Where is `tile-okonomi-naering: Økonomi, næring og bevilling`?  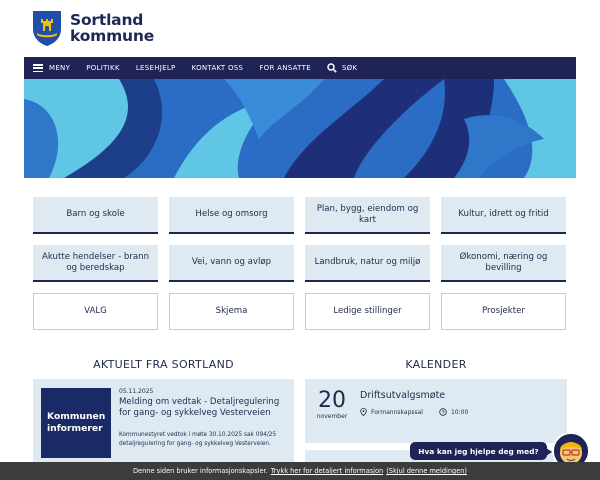 tile-okonomi-naering: Økonomi, næring og bevilling is located at coordinates (503, 263).